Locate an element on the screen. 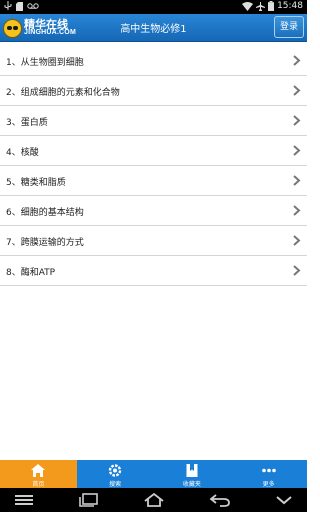 The image size is (320, 512). tab-label: 首页 is located at coordinates (38, 484).